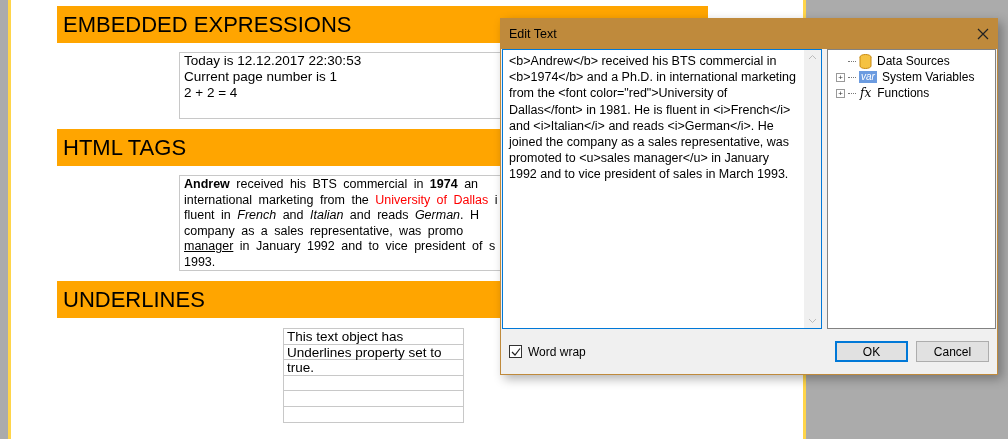 This screenshot has height=439, width=1008. What do you see at coordinates (515, 351) in the screenshot?
I see `checkbox` at bounding box center [515, 351].